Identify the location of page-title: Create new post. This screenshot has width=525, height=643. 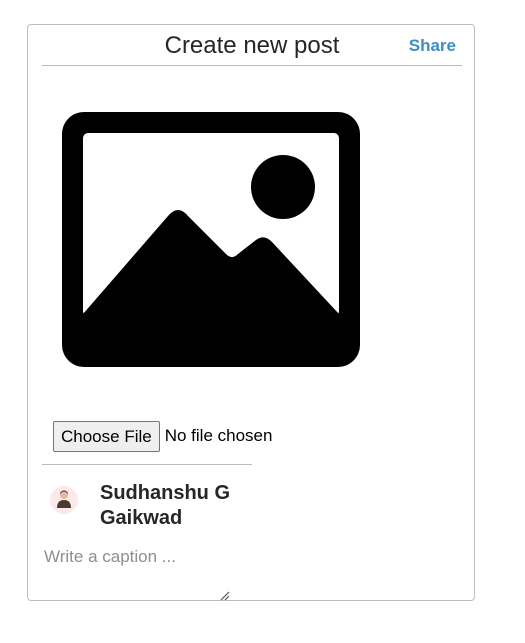
(252, 45).